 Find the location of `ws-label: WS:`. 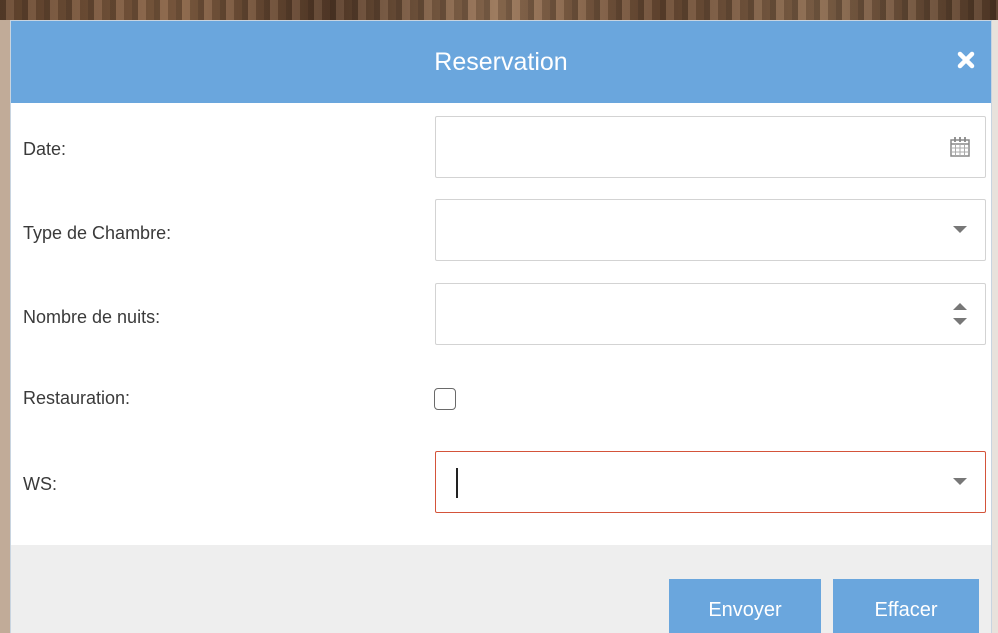

ws-label: WS: is located at coordinates (40, 484).